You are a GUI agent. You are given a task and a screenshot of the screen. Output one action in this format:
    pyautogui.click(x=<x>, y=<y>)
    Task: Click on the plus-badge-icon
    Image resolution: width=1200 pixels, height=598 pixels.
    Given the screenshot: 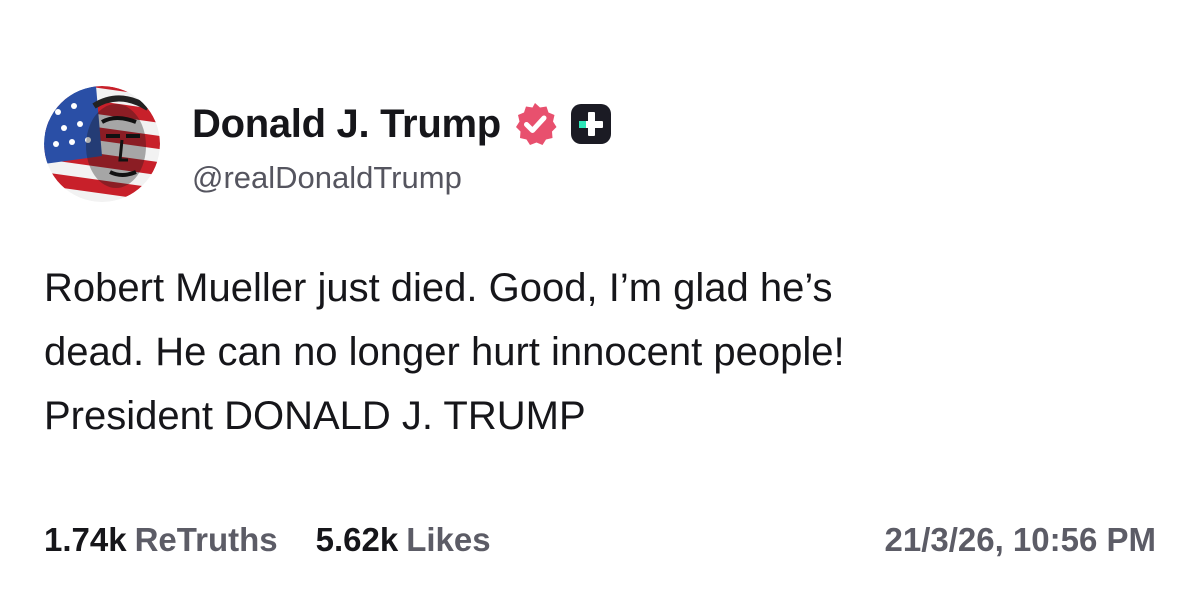 What is the action you would take?
    pyautogui.click(x=590, y=124)
    